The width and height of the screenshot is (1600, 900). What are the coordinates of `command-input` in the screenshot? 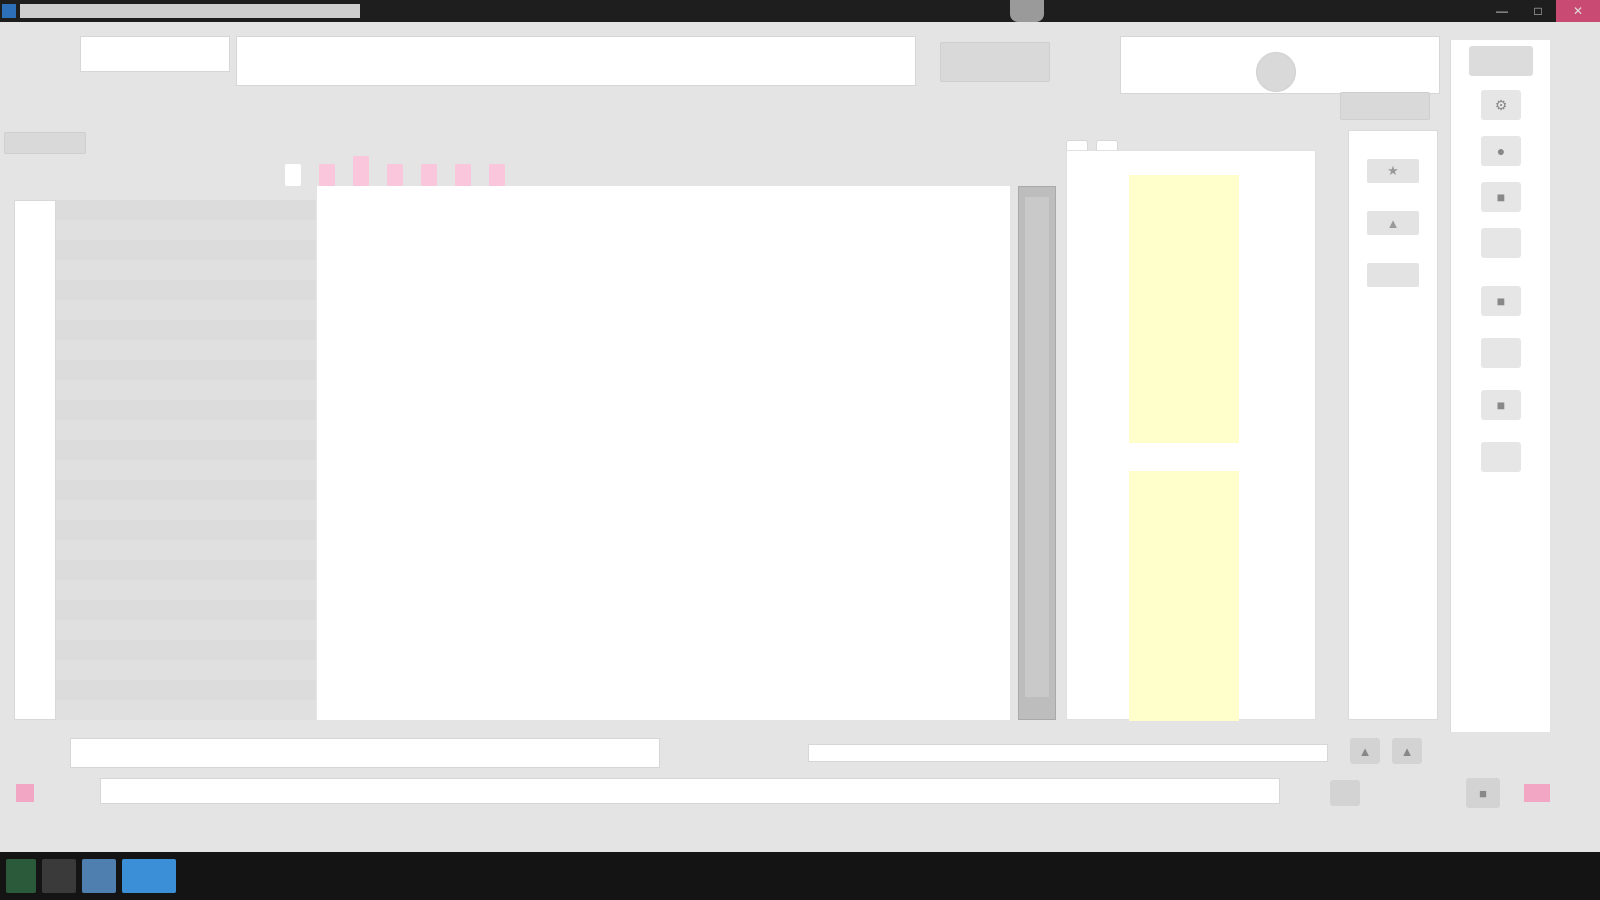 It's located at (690, 791).